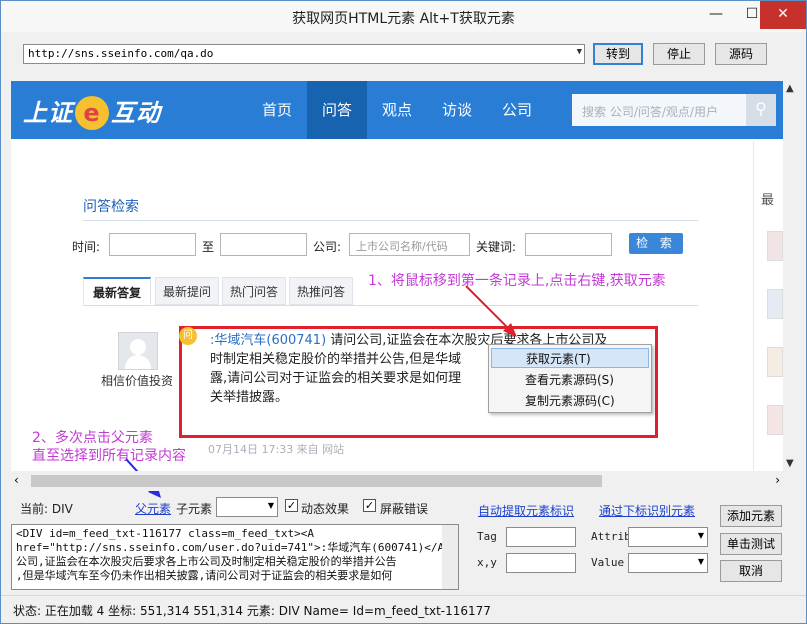  Describe the element at coordinates (792, 276) in the screenshot. I see `vertical-scrollbar: ▲ ▼` at that location.